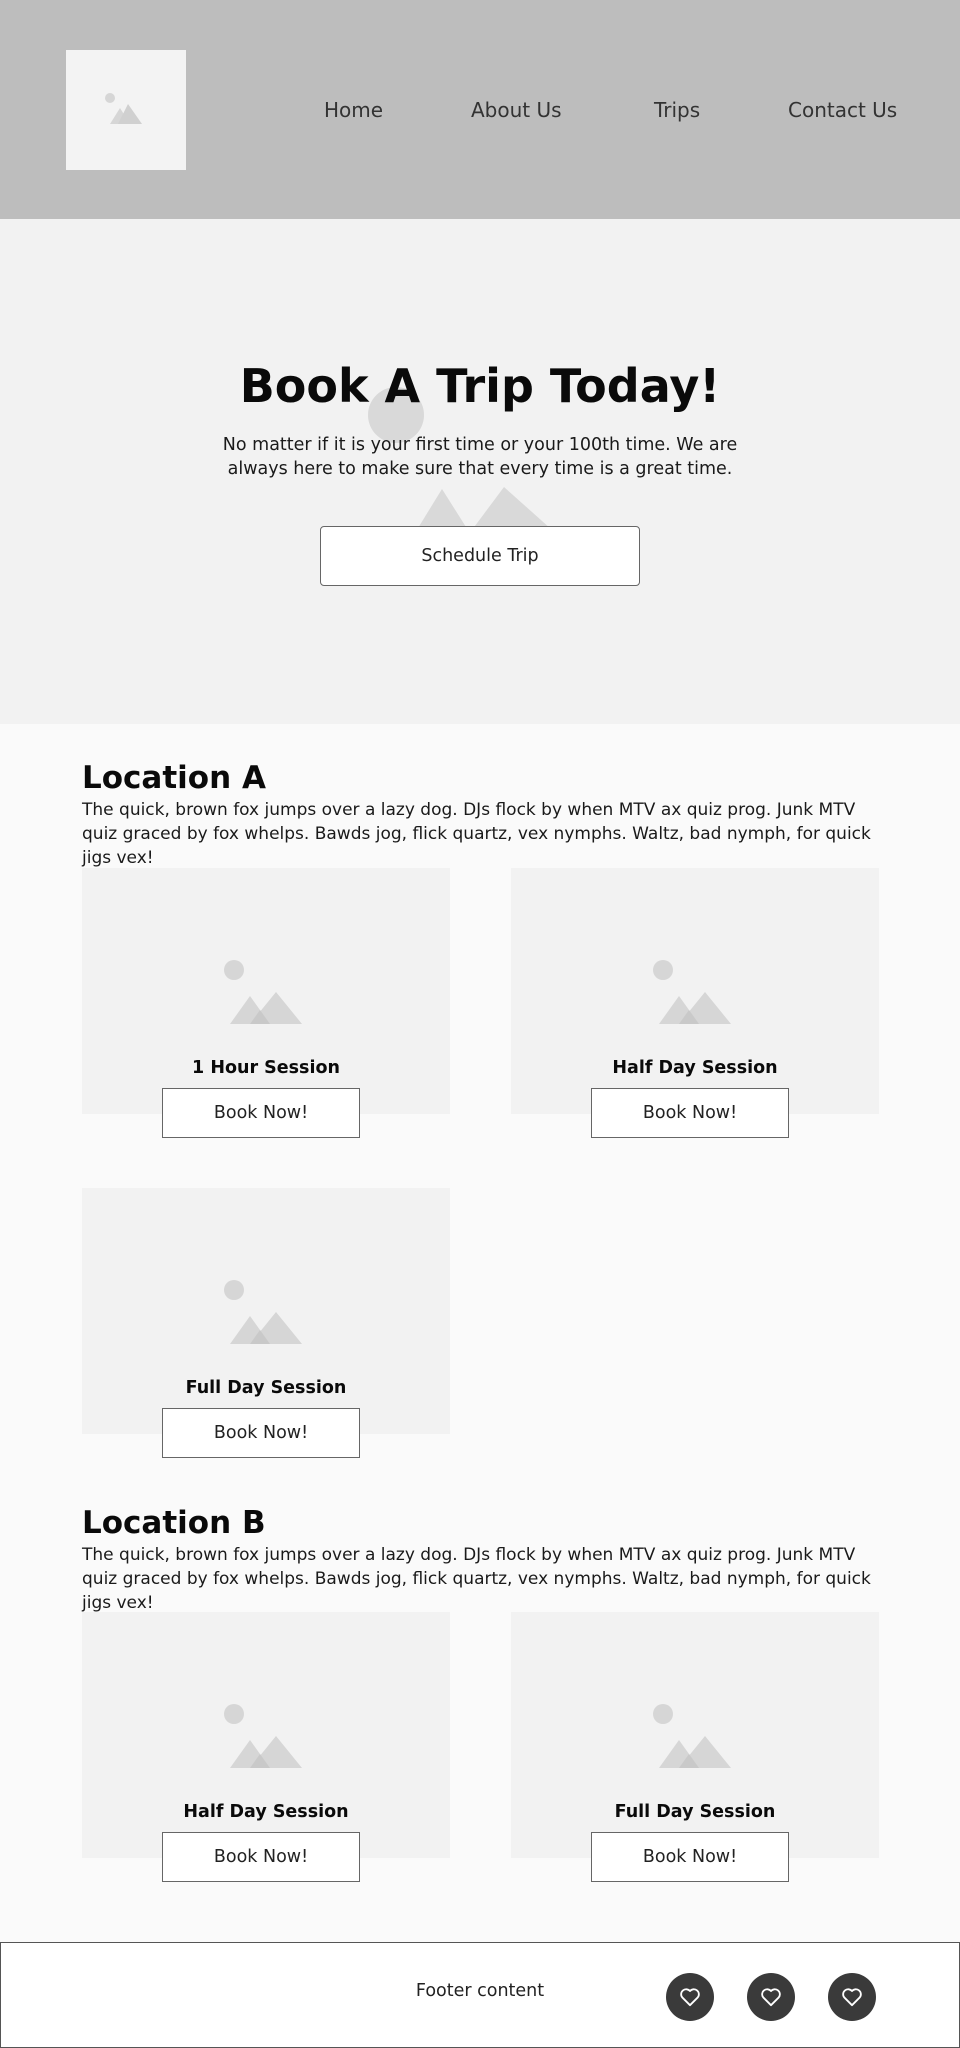  What do you see at coordinates (480, 1991) in the screenshot?
I see `footer-text: Footer content` at bounding box center [480, 1991].